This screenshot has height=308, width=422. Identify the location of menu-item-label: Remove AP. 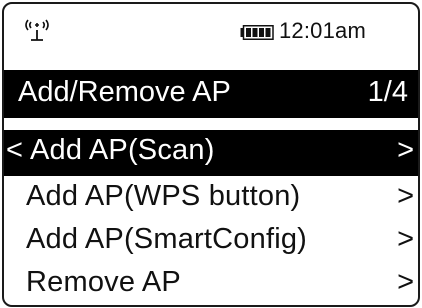
(103, 282).